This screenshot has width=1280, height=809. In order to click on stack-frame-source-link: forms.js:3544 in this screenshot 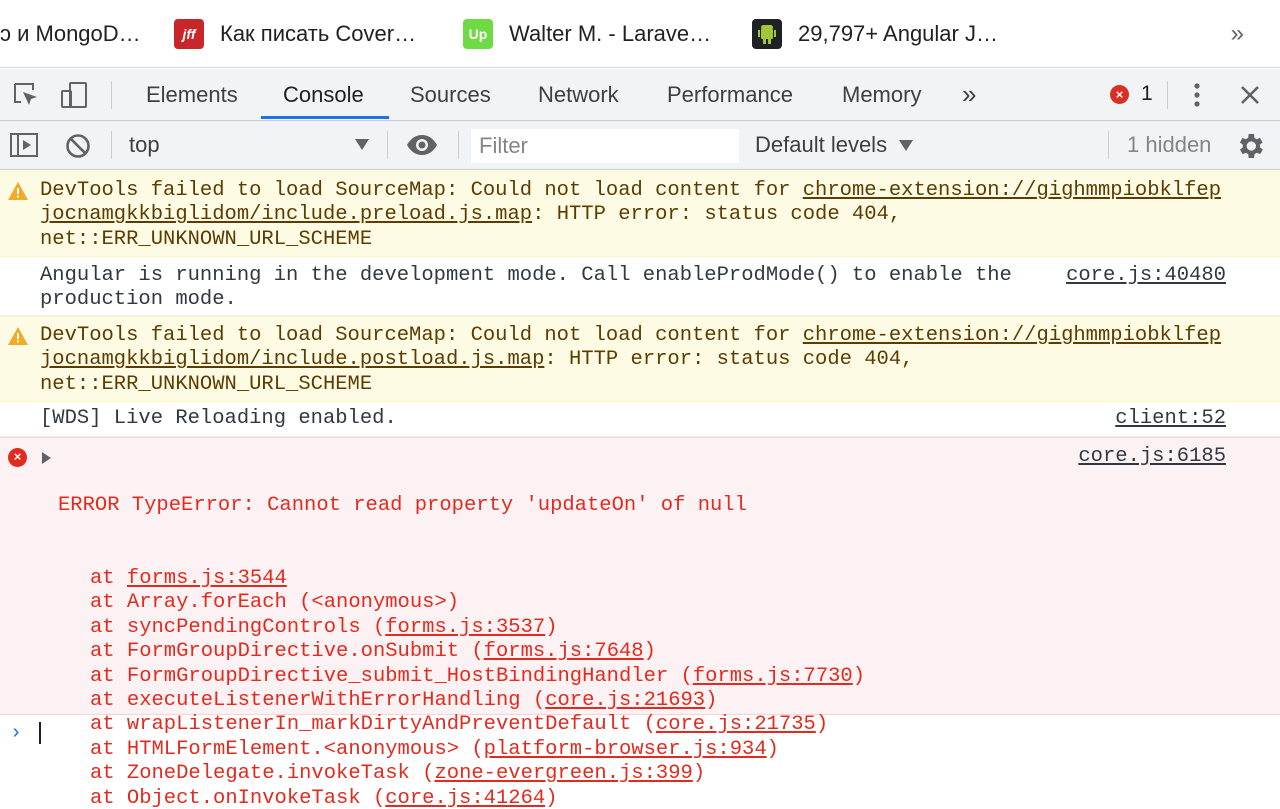, I will do `click(207, 578)`.